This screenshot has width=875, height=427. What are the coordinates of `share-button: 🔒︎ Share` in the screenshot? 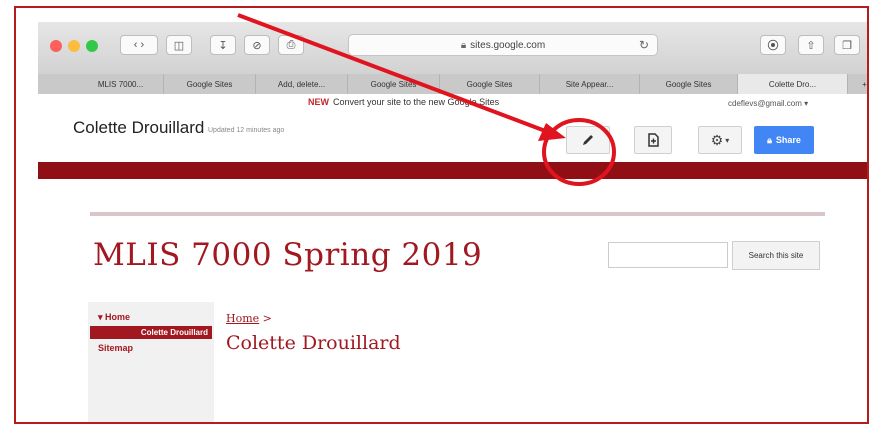 It's located at (784, 140).